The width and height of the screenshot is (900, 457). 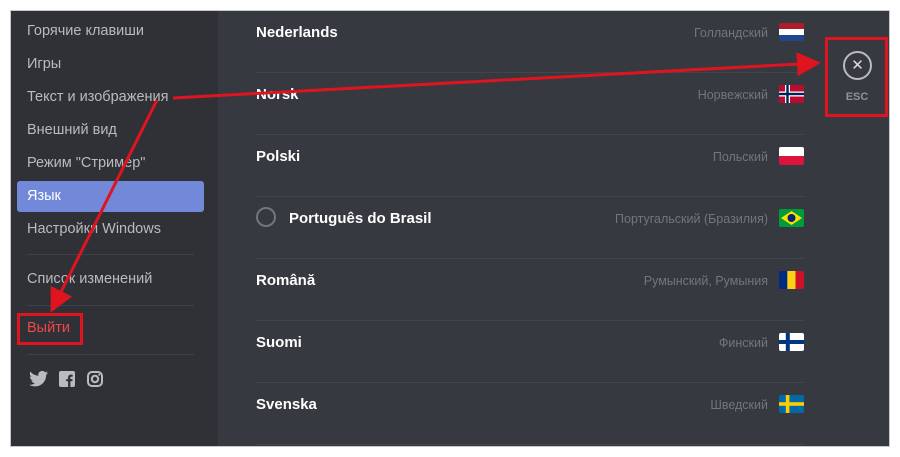 I want to click on arrow-to-logout, so click(x=104, y=206).